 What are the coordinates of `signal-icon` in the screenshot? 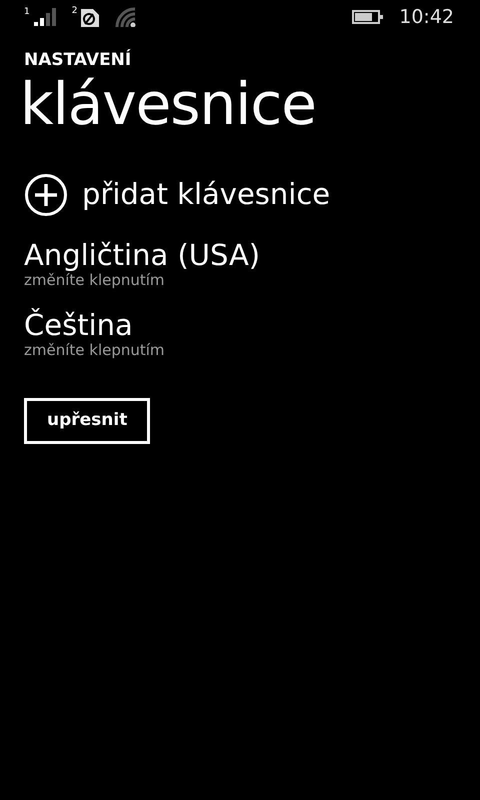 It's located at (45, 17).